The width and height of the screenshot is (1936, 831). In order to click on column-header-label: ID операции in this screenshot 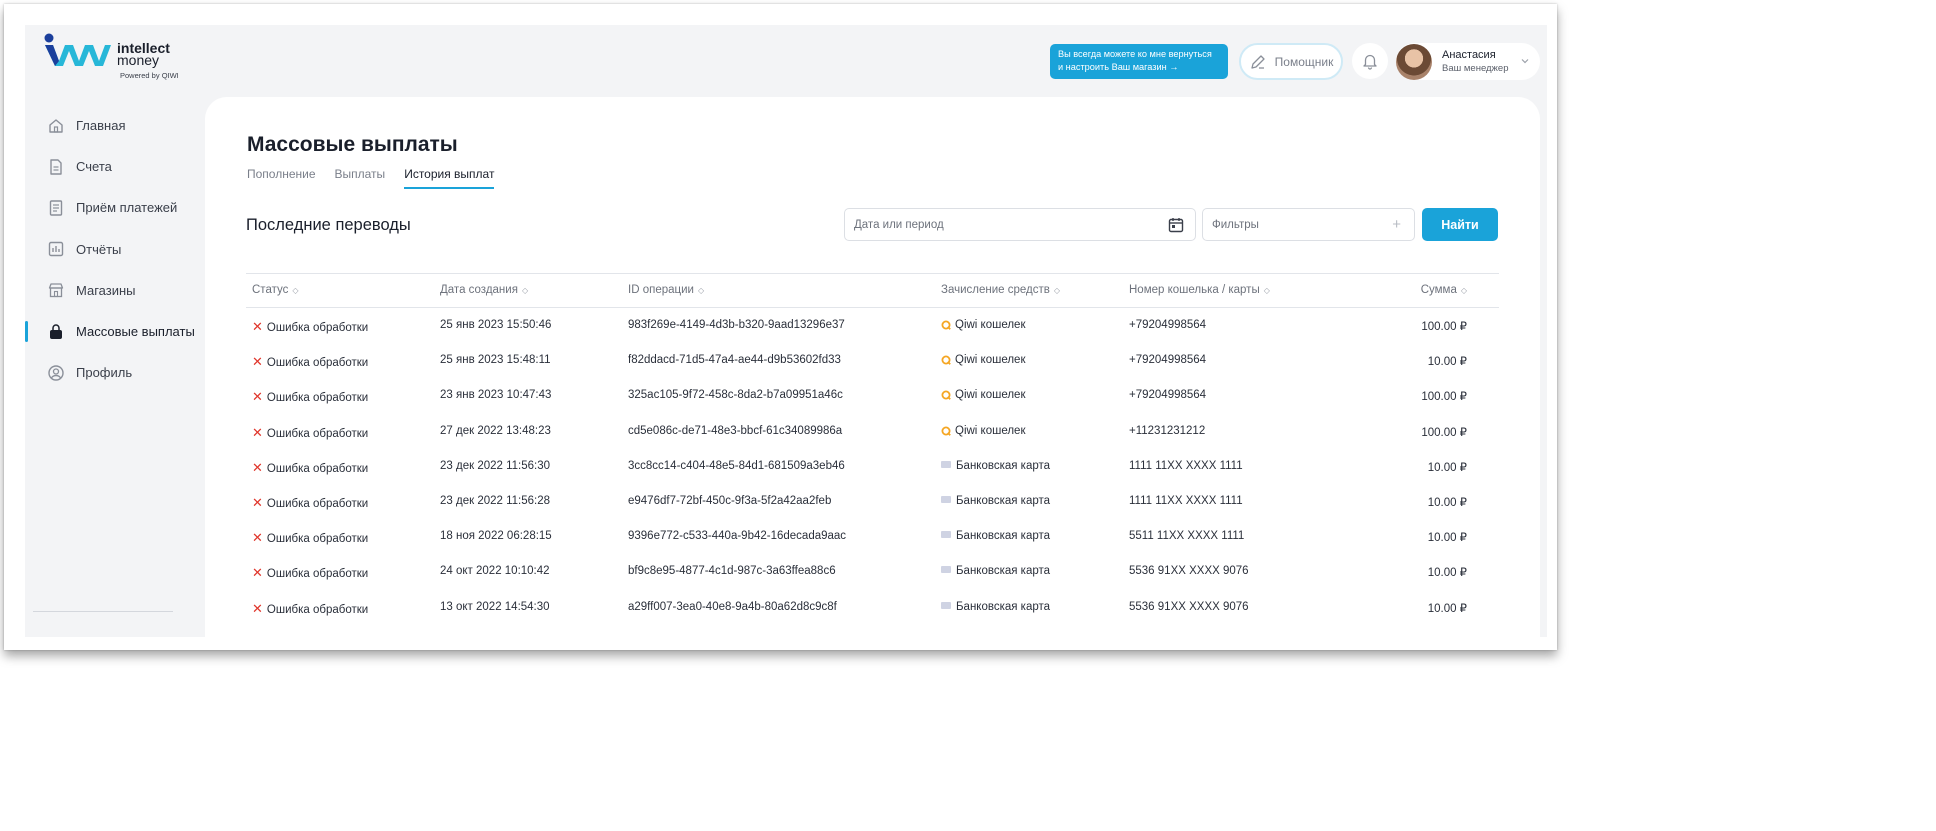, I will do `click(661, 290)`.